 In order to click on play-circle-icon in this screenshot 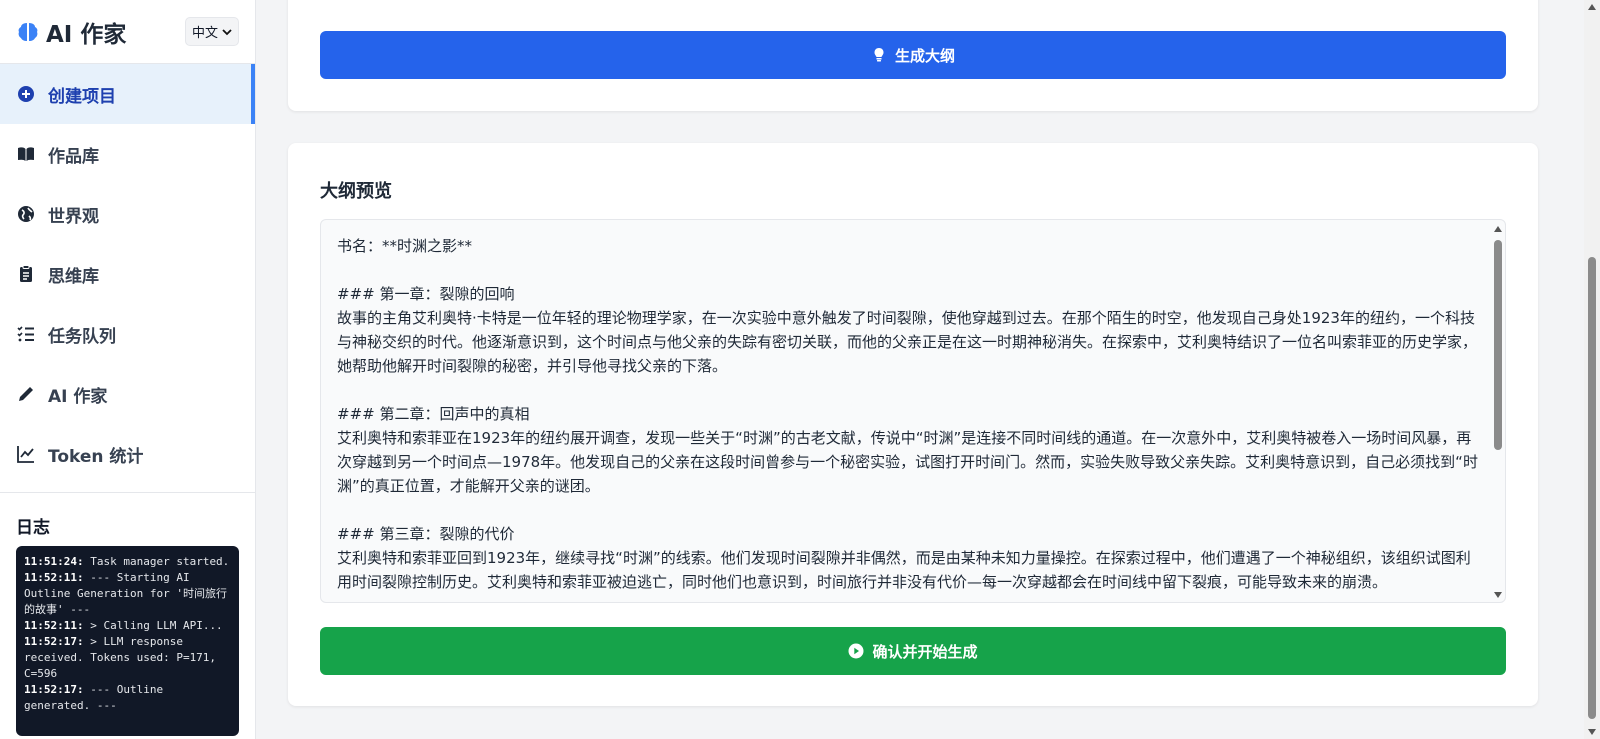, I will do `click(856, 651)`.